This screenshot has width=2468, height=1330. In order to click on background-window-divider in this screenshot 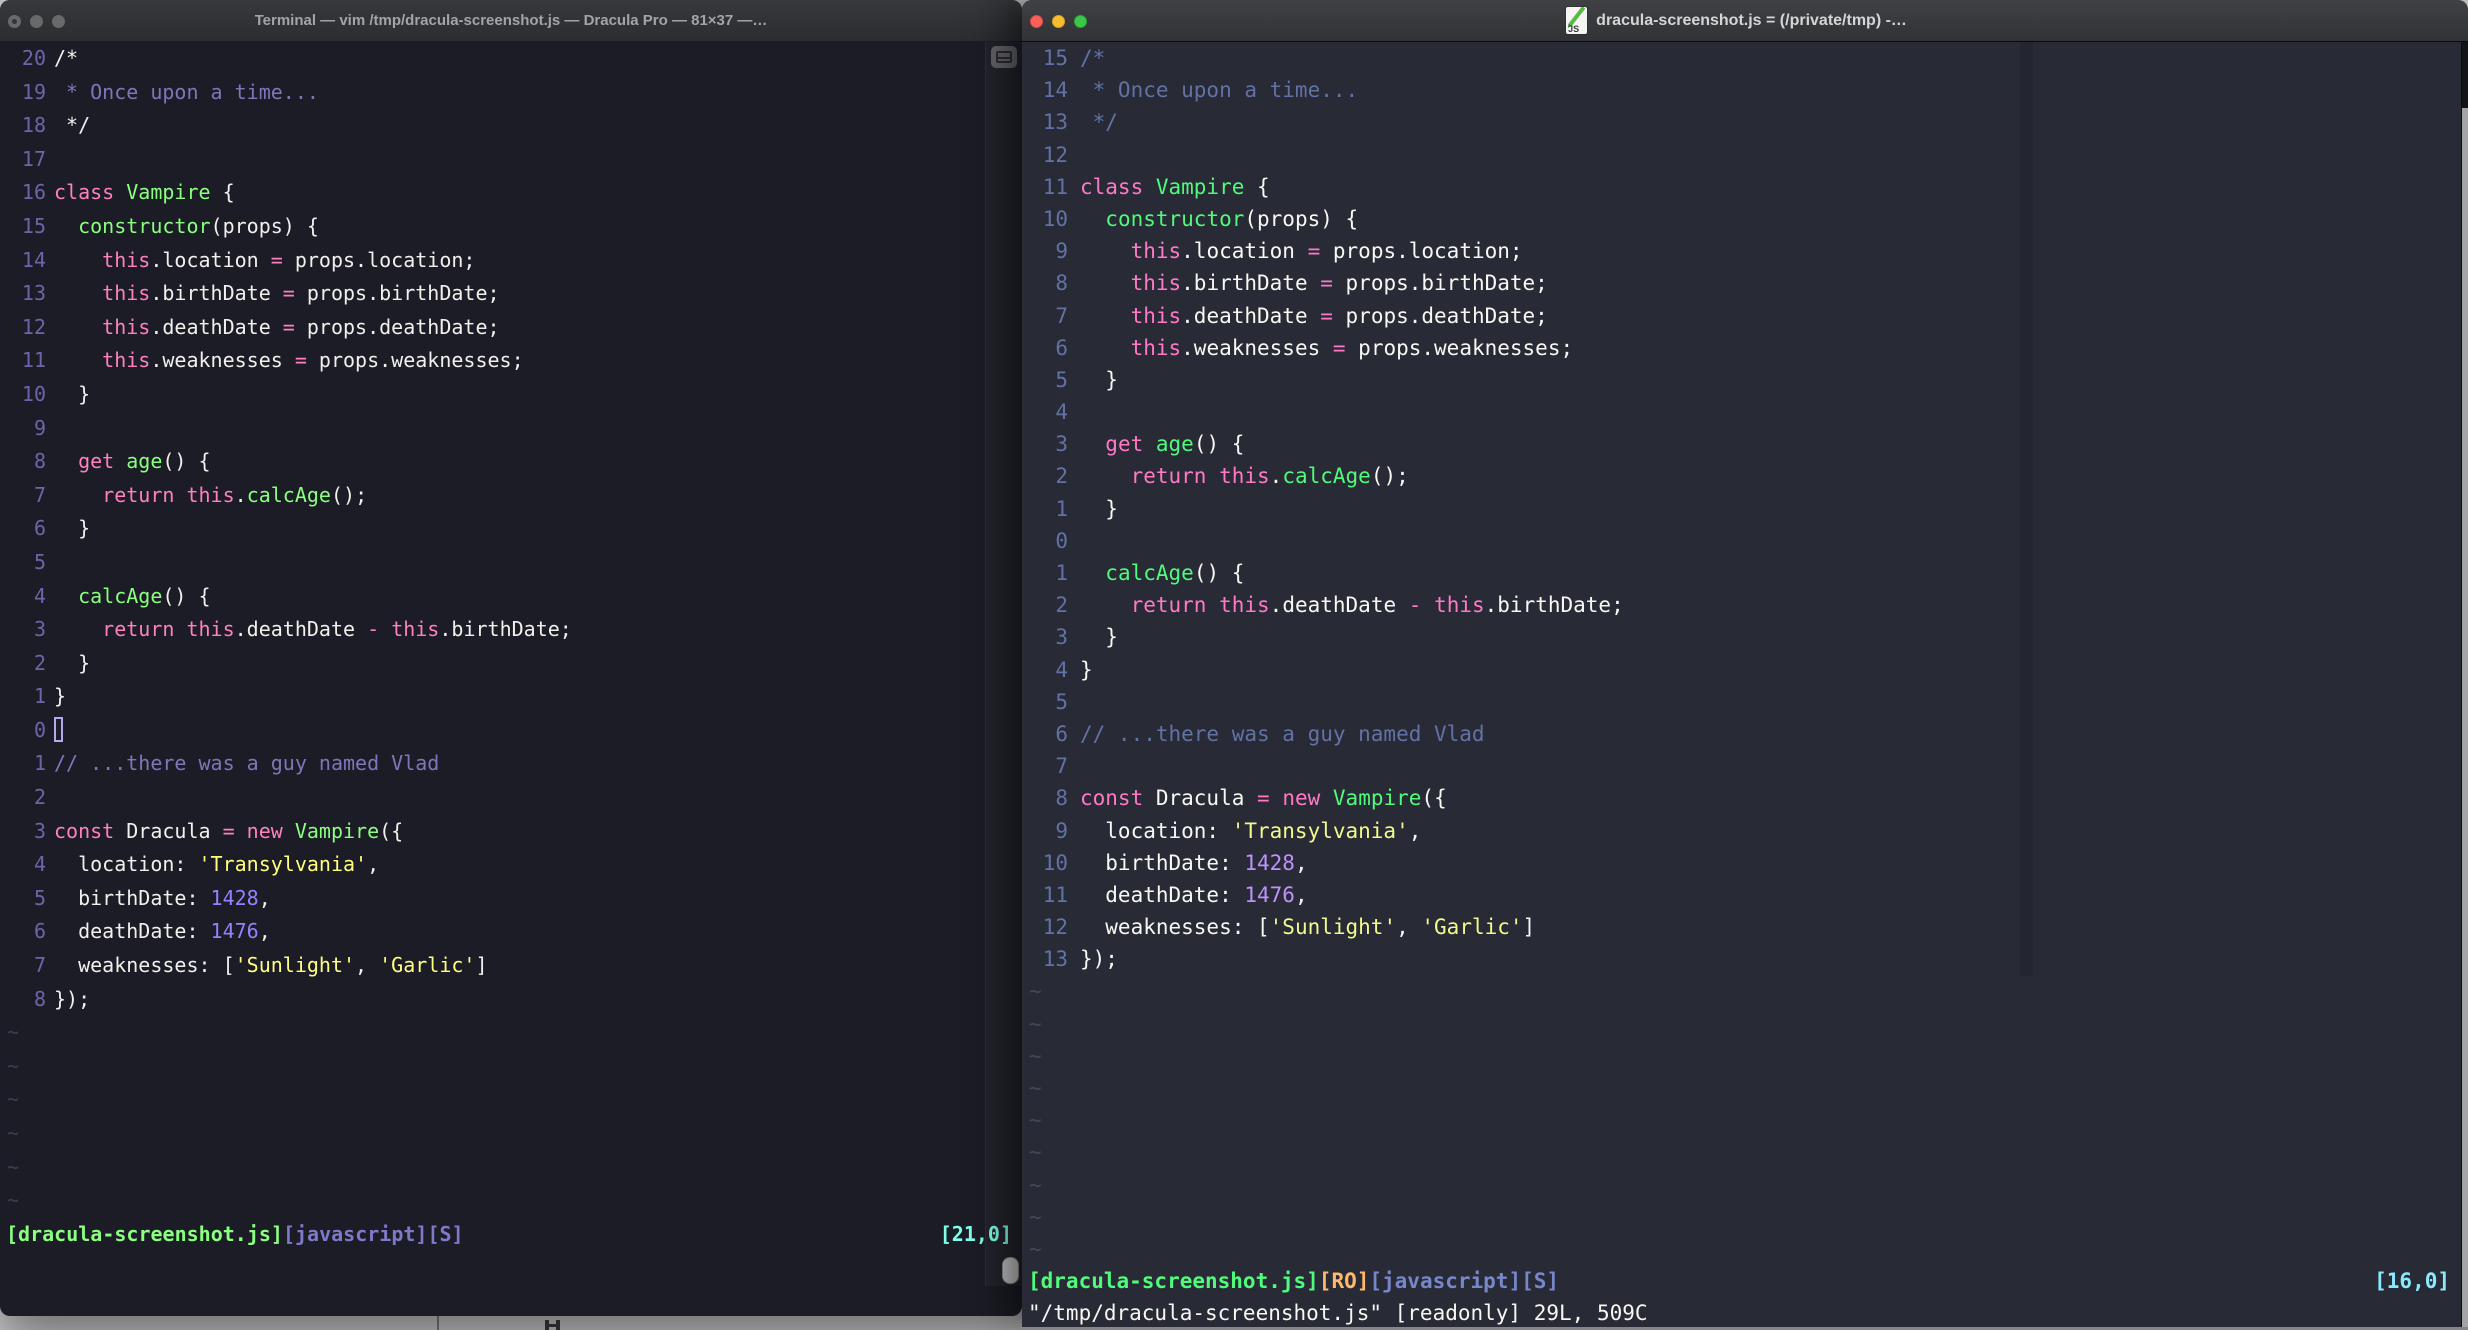, I will do `click(438, 1323)`.